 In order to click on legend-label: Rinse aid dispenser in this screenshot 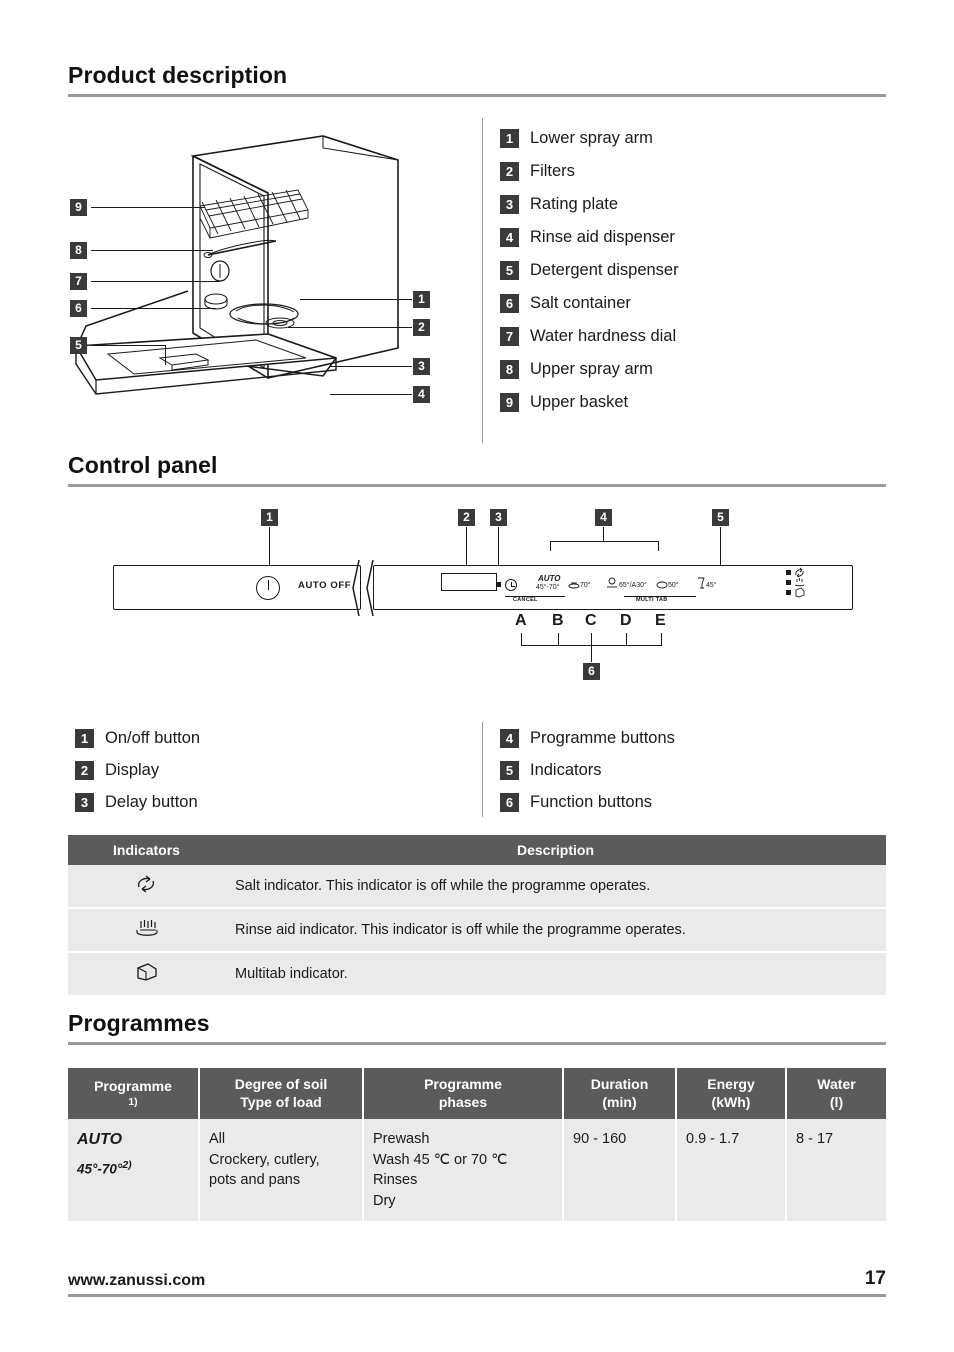, I will do `click(602, 237)`.